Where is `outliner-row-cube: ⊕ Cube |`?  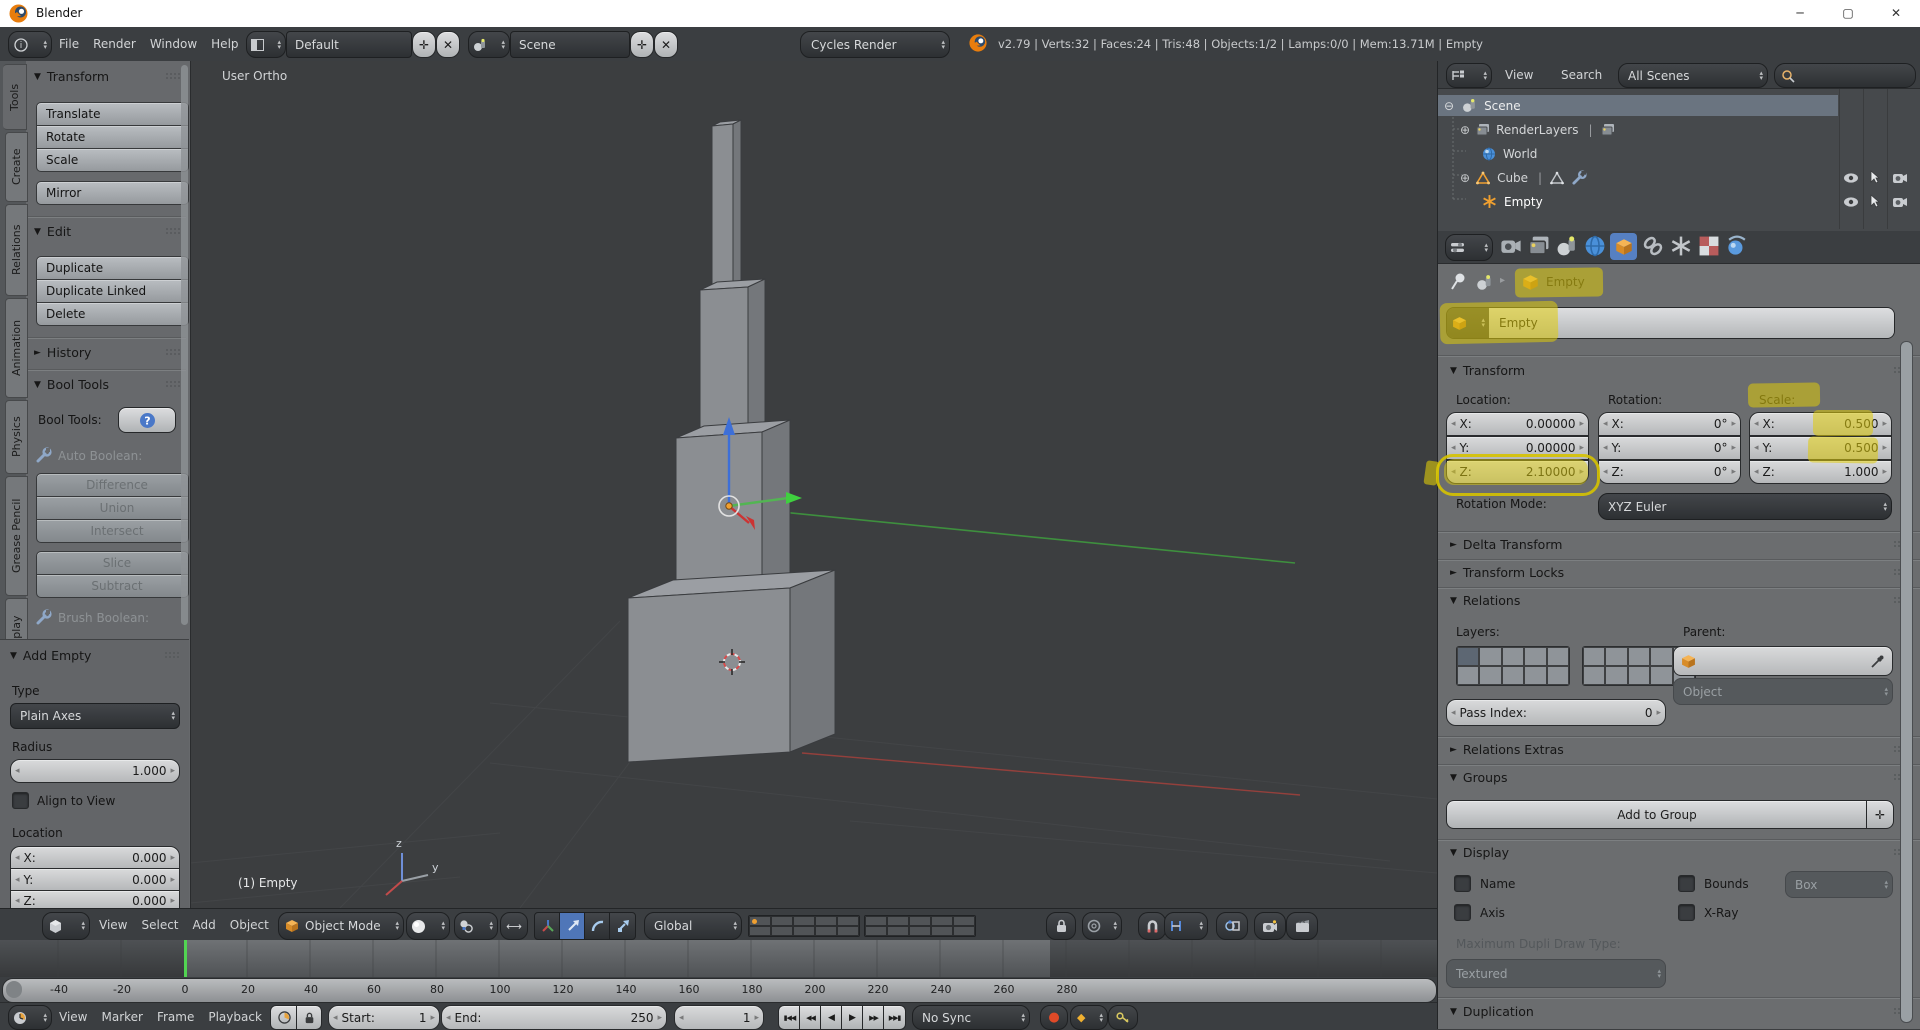
outliner-row-cube: ⊕ Cube | is located at coordinates (1638, 177).